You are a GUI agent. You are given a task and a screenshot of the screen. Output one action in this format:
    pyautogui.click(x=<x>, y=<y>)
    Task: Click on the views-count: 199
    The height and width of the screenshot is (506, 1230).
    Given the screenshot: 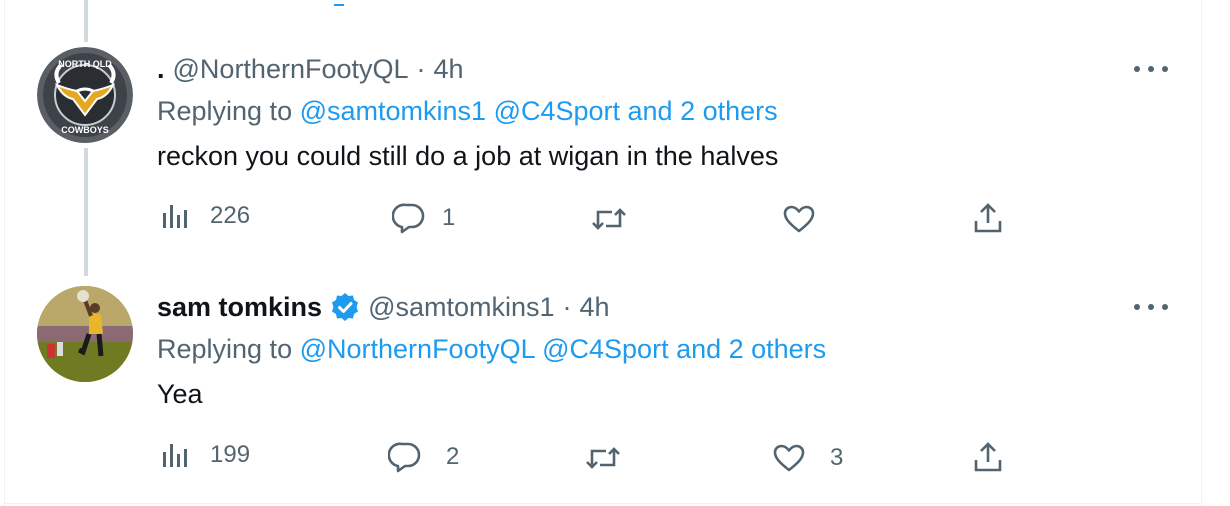 What is the action you would take?
    pyautogui.click(x=230, y=454)
    